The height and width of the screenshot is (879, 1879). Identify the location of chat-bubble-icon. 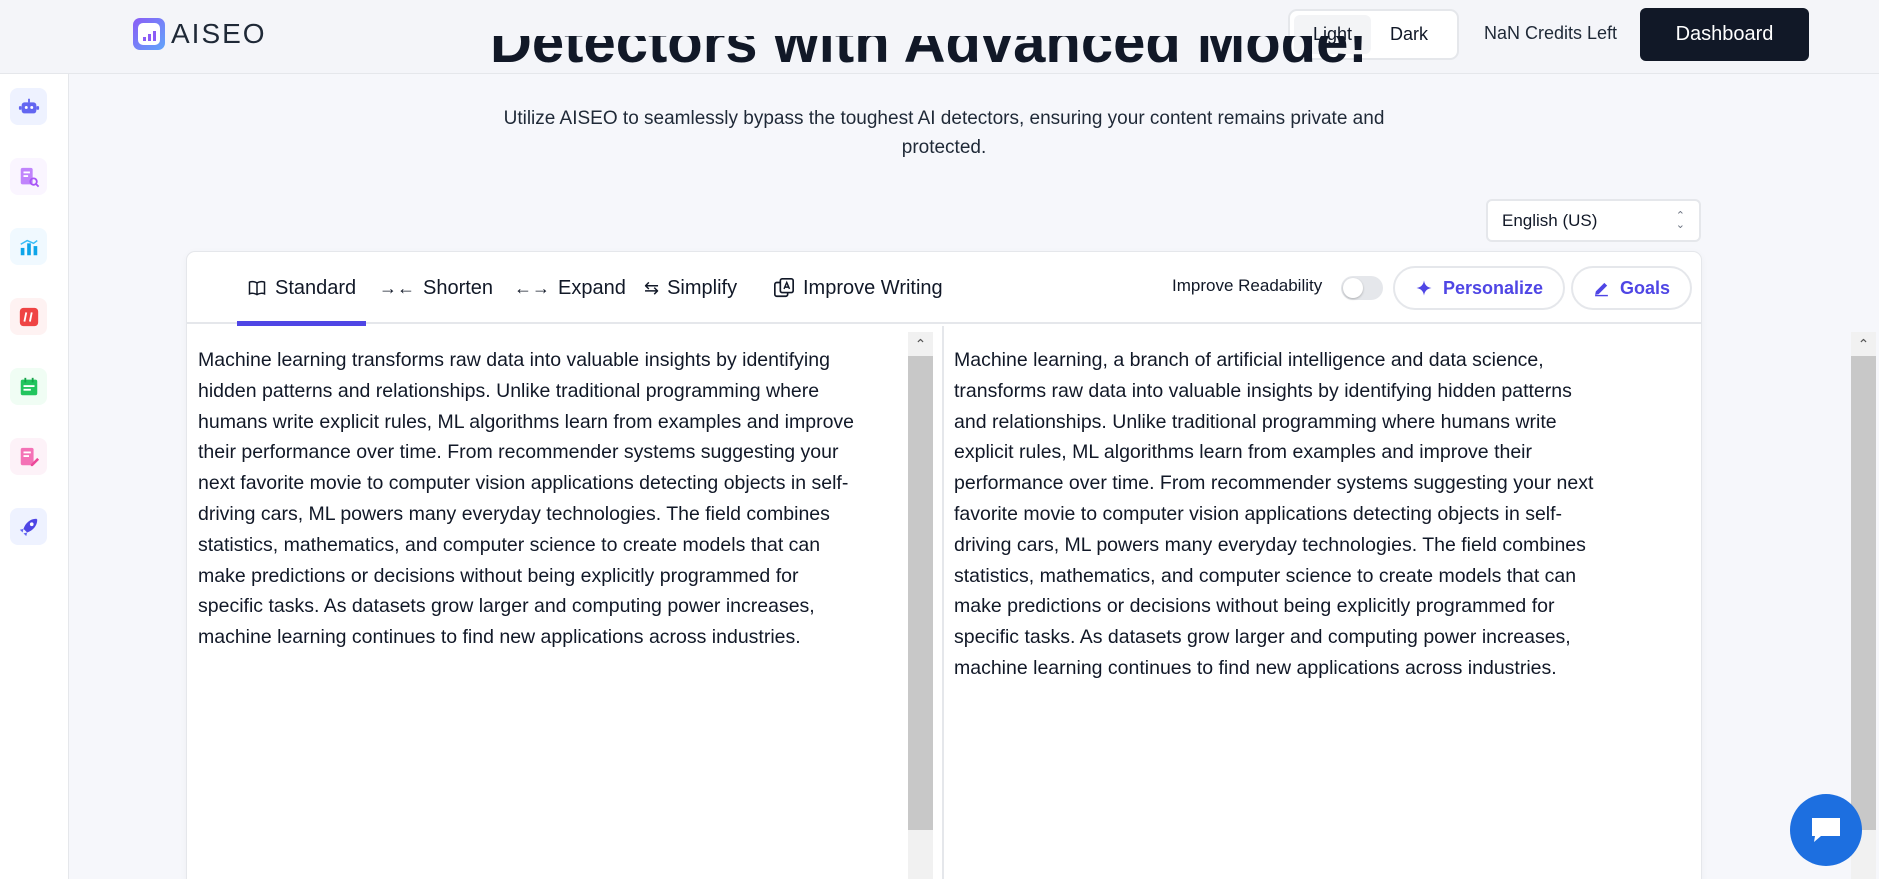
(1826, 830).